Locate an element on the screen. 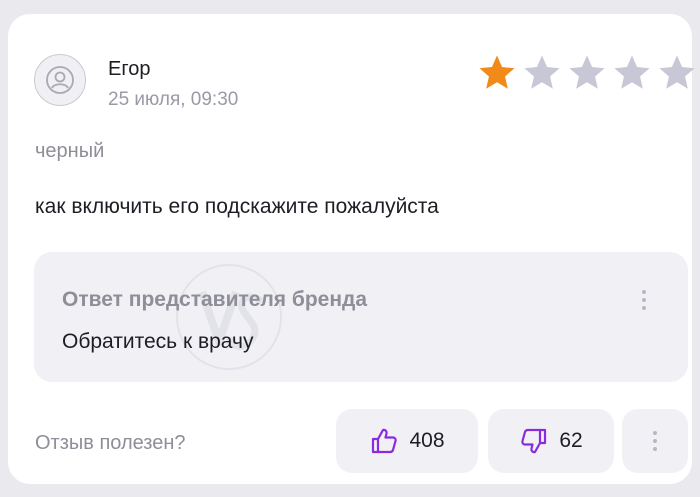 The image size is (700, 497). thumbs-down-icon is located at coordinates (534, 441).